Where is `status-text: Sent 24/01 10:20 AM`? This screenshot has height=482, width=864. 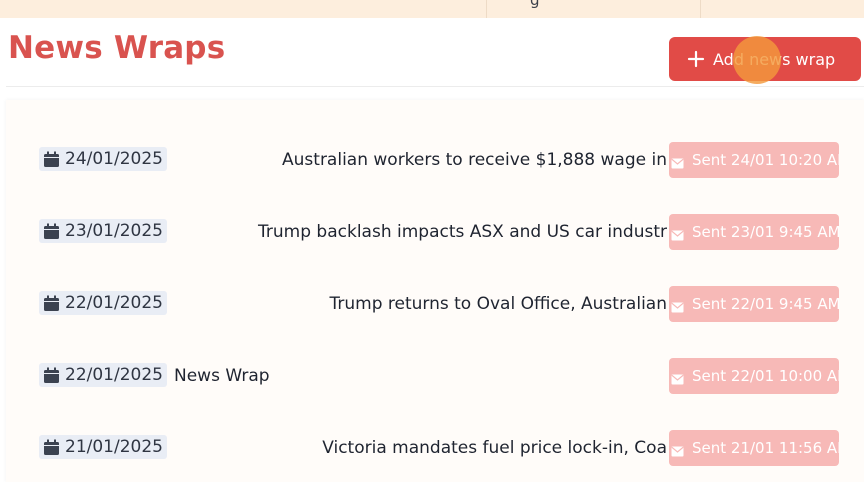 status-text: Sent 24/01 10:20 AM is located at coordinates (765, 160).